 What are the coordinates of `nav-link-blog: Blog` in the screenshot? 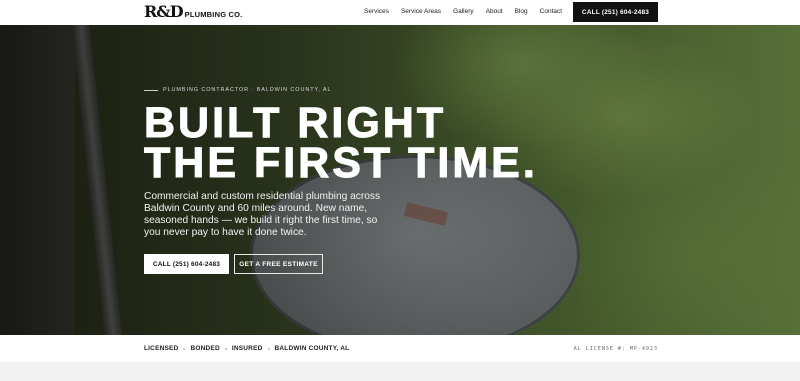 It's located at (521, 11).